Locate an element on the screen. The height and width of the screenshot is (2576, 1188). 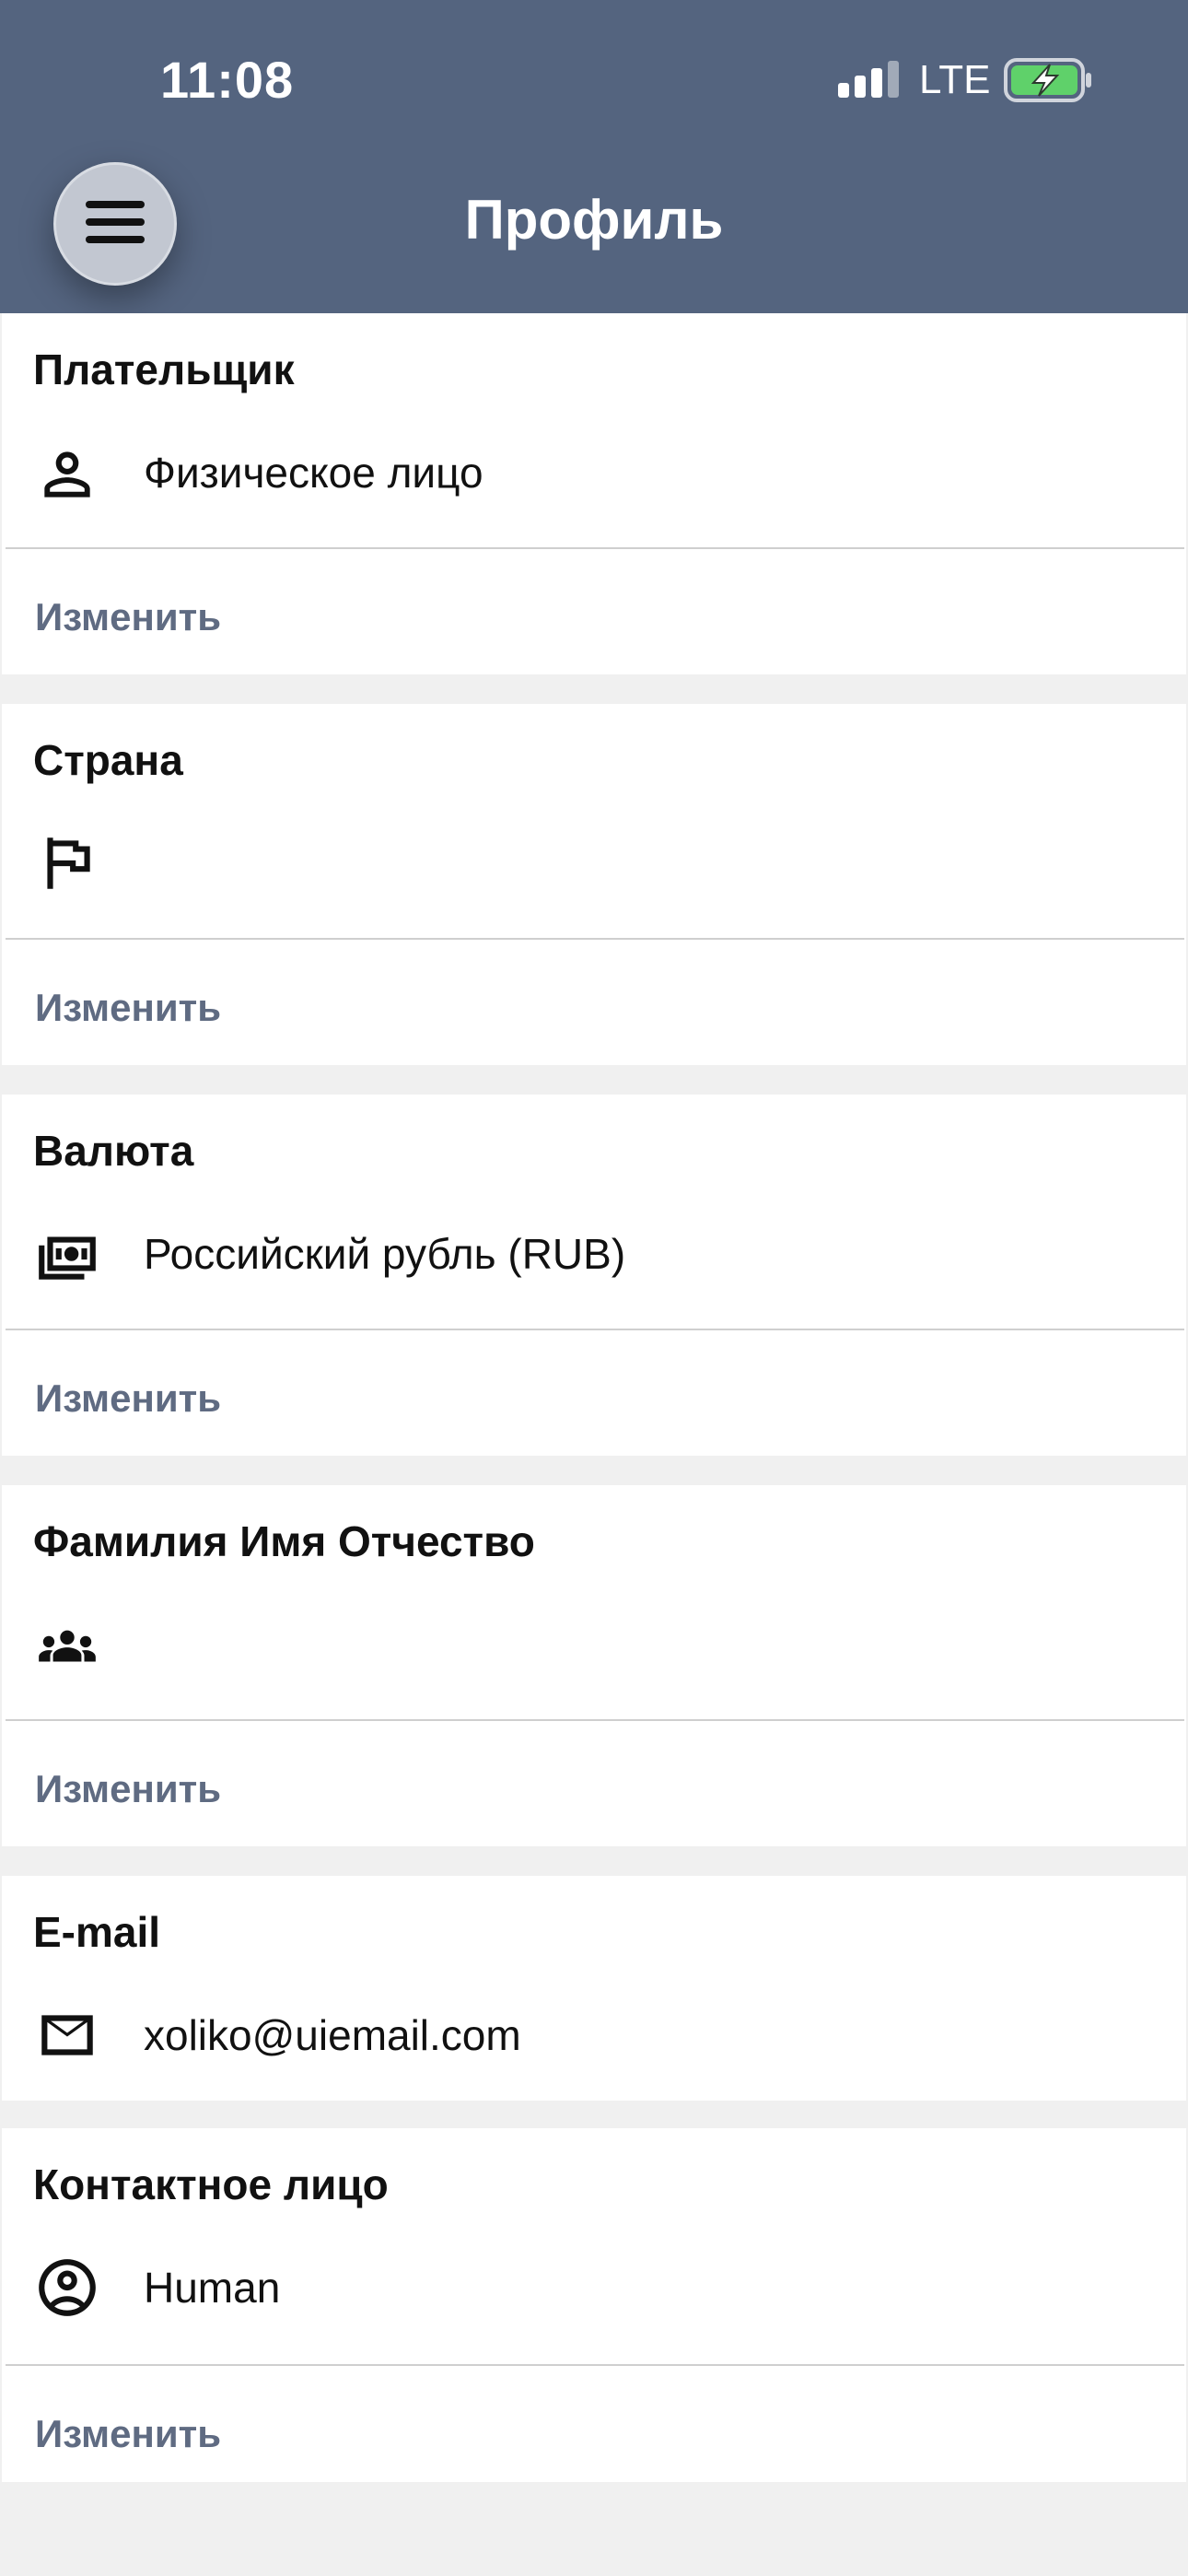
network-type: LTE is located at coordinates (955, 79).